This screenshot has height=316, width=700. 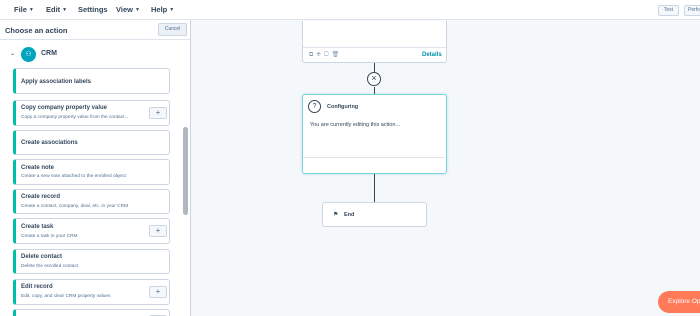 I want to click on trash-icon: 🗑, so click(x=337, y=55).